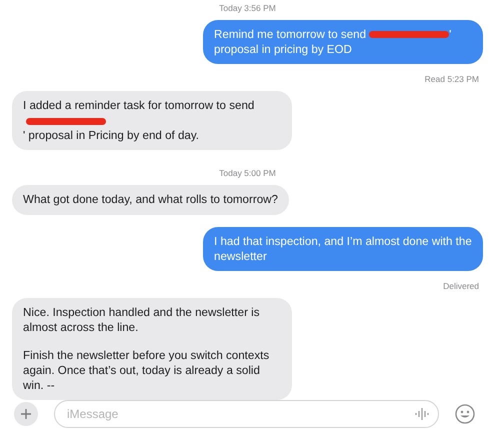  Describe the element at coordinates (450, 34) in the screenshot. I see `message-text: '` at that location.